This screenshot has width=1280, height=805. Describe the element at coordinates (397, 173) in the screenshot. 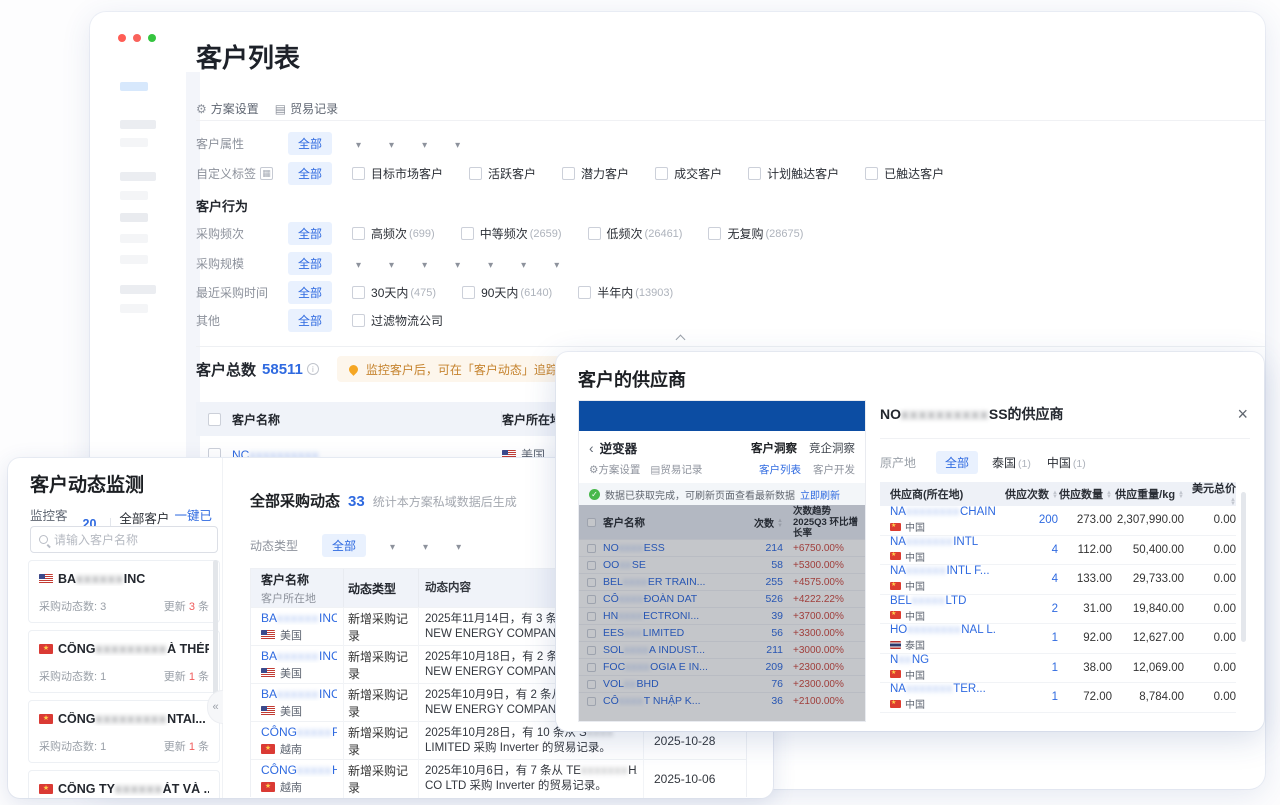

I see `tag-checkbox: 目标市场客户` at that location.